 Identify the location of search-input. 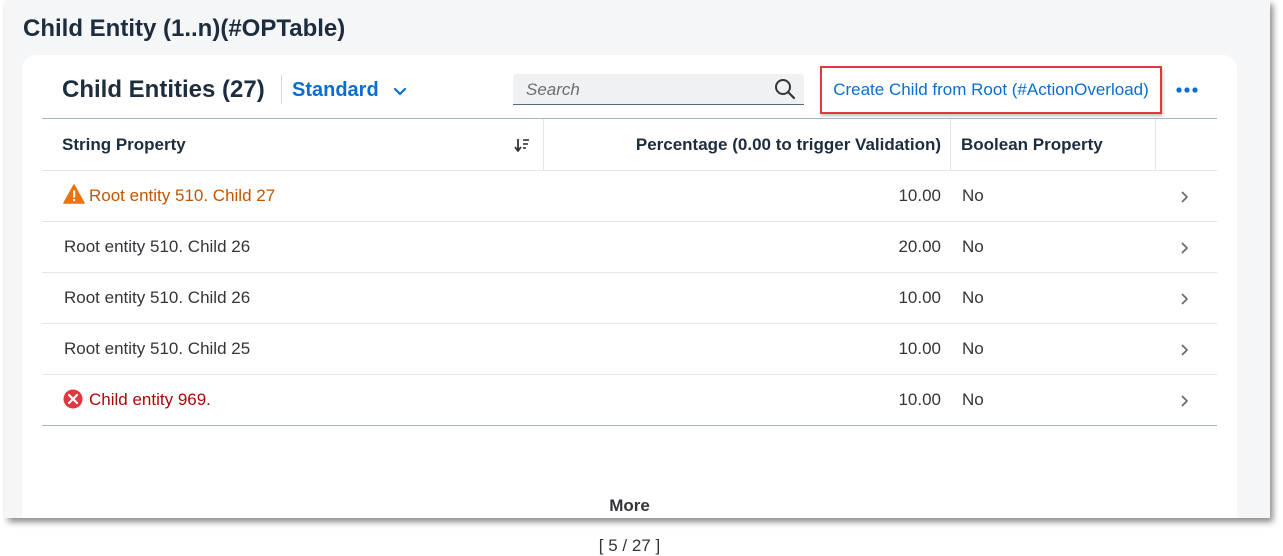
(645, 90).